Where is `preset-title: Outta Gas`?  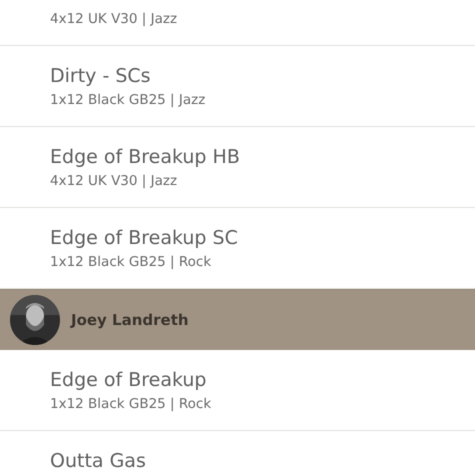
preset-title: Outta Gas is located at coordinates (98, 461).